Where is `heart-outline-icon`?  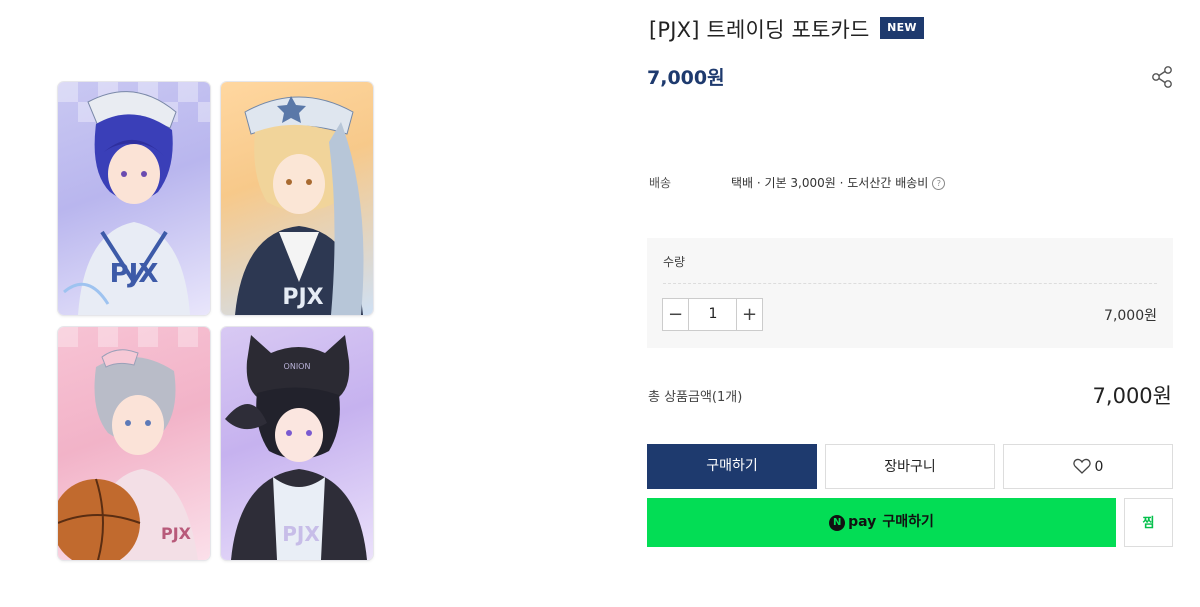
heart-outline-icon is located at coordinates (1081, 466).